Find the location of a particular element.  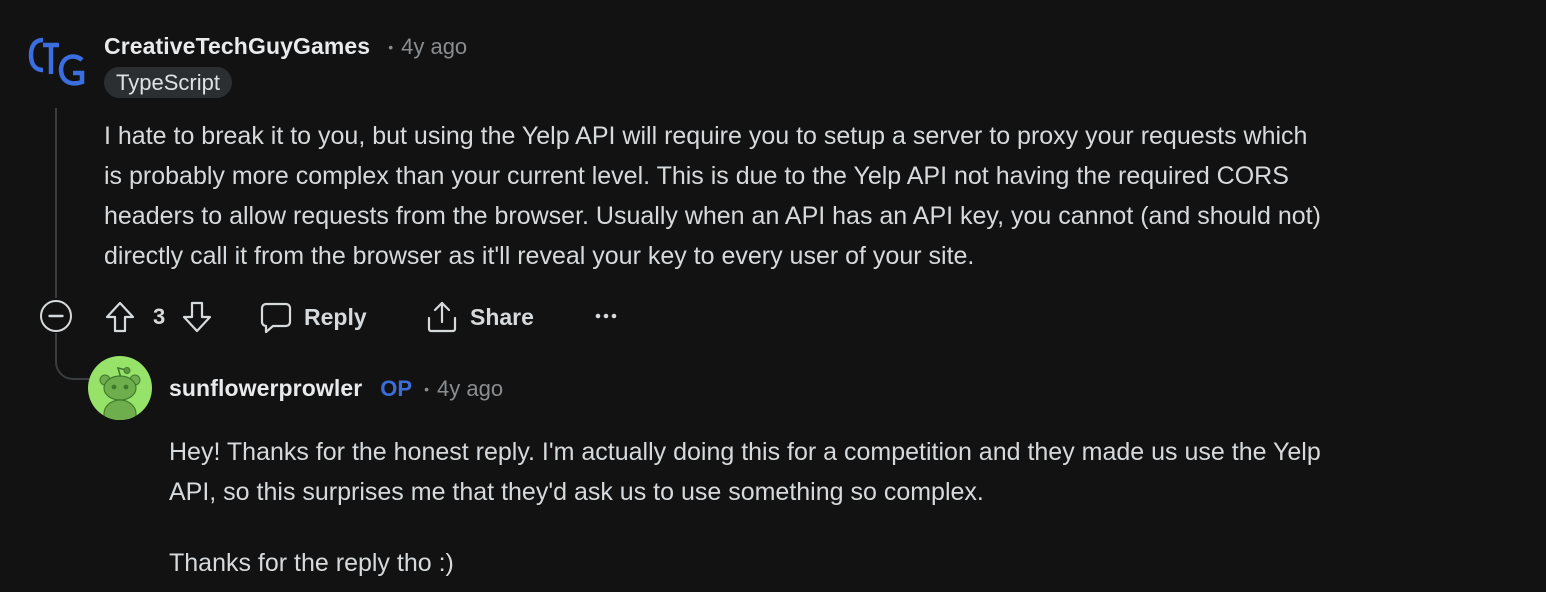

comment-body-line: Thanks for the reply tho :) is located at coordinates (311, 563).